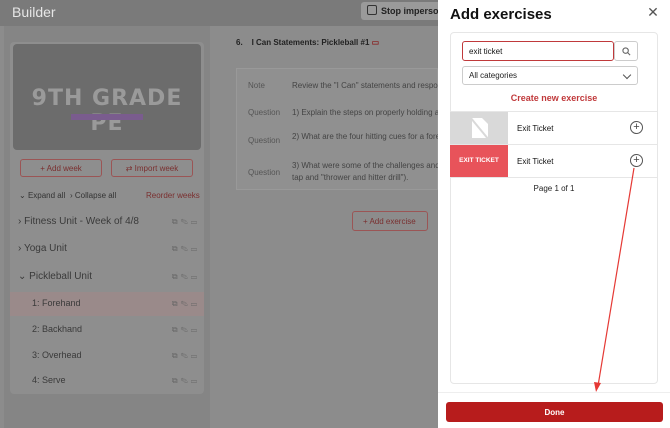 The width and height of the screenshot is (670, 428). I want to click on row-type-label: Note, so click(256, 85).